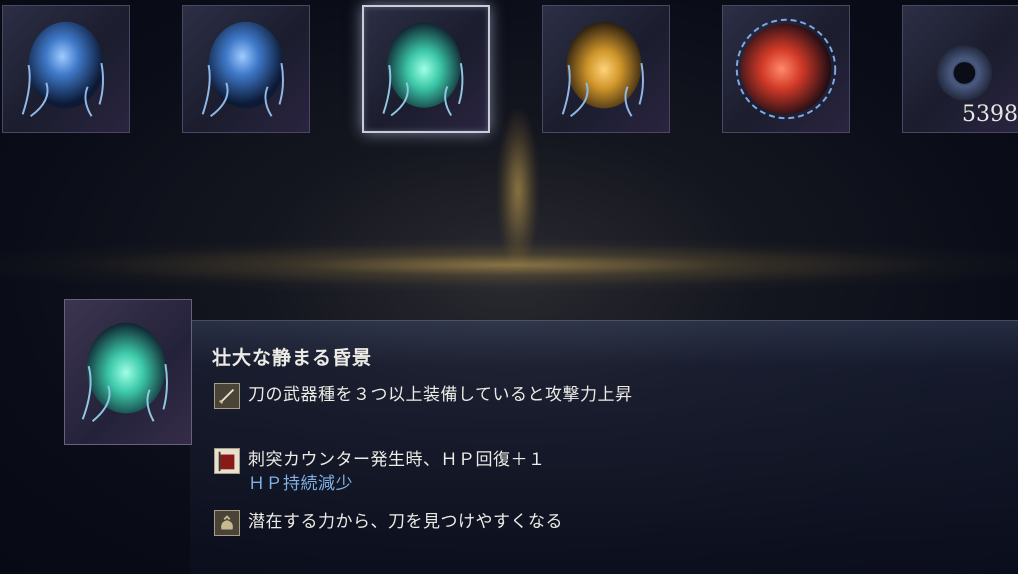  I want to click on effect-3: 潜在する力から、刀を見つけやすくなる, so click(388, 523).